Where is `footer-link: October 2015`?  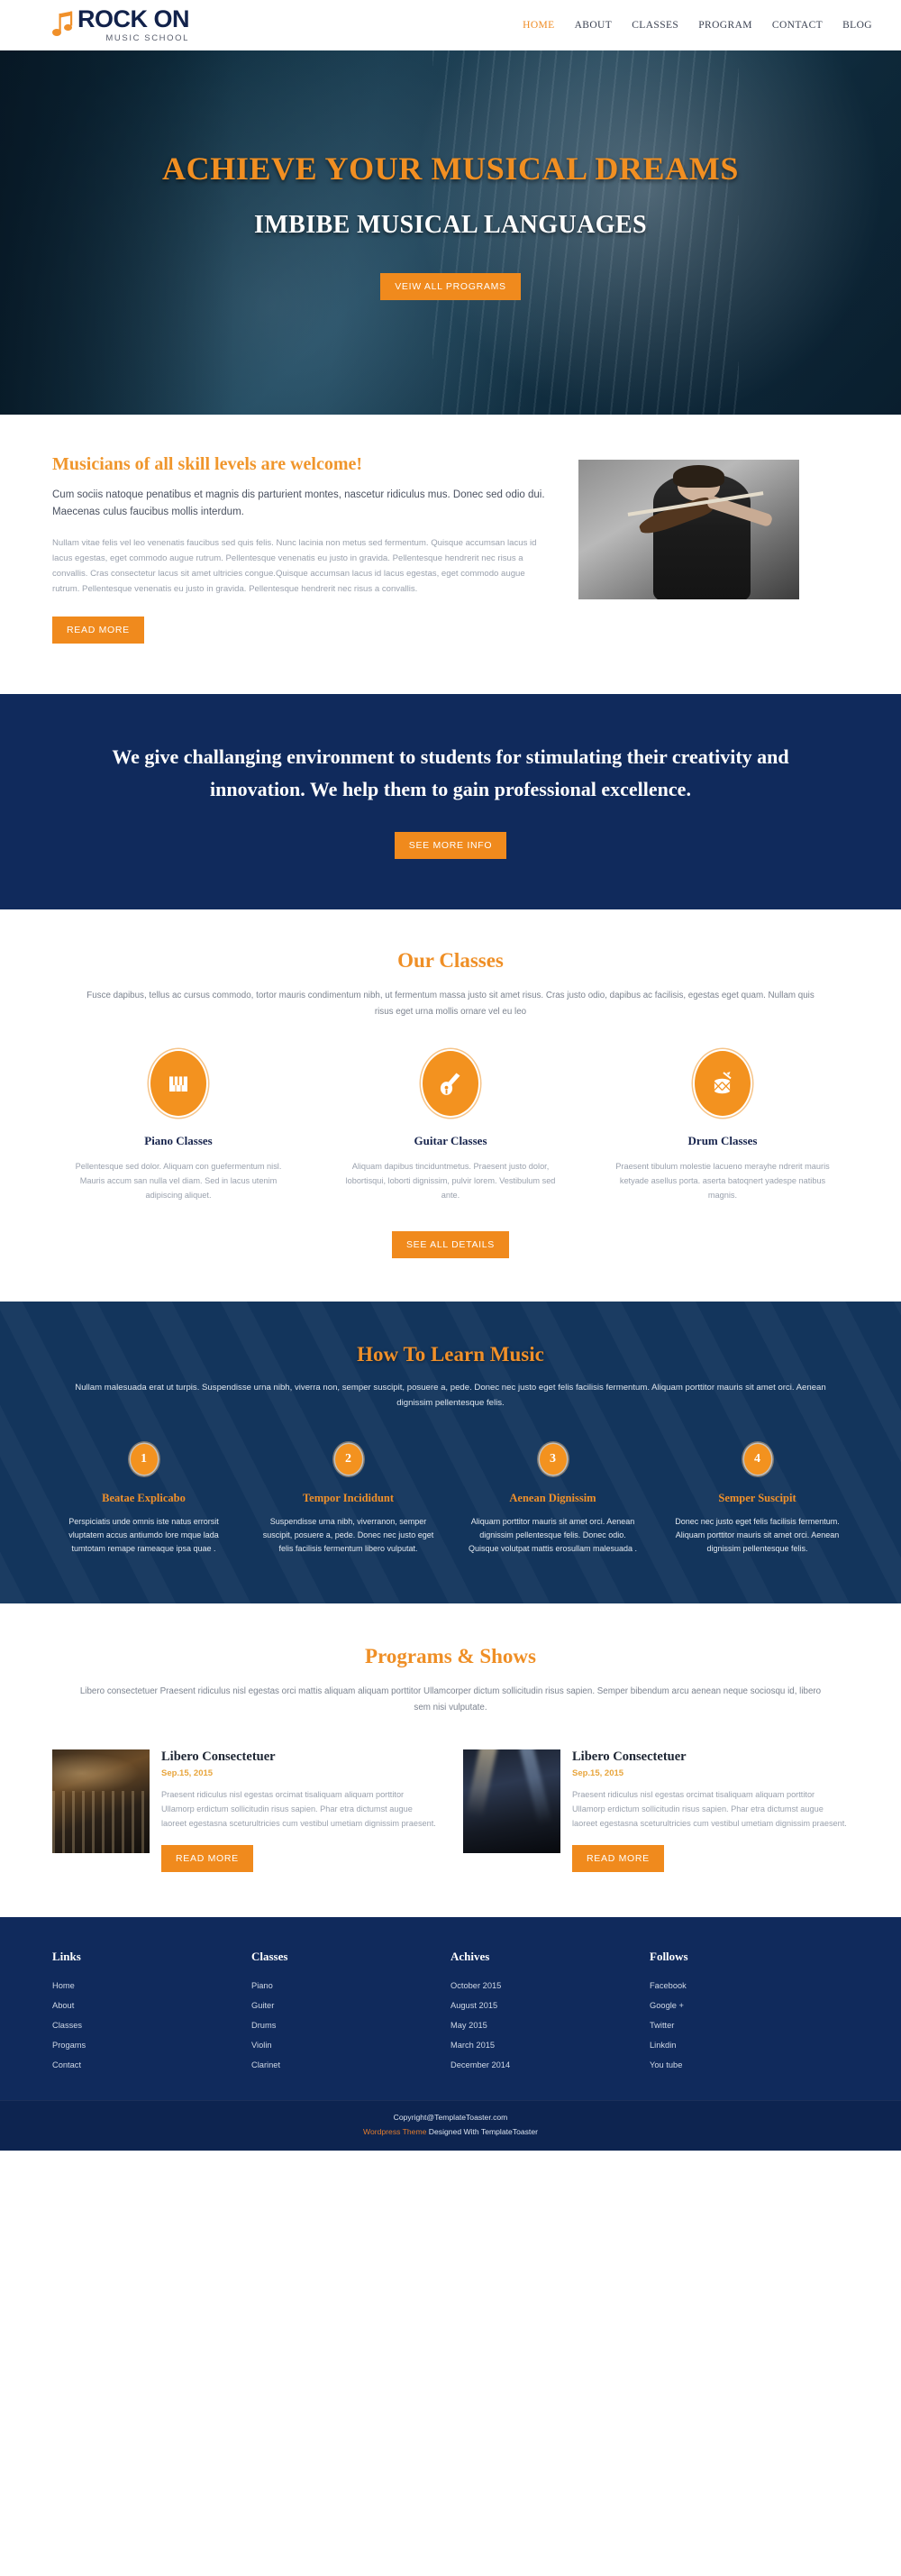
footer-link: October 2015 is located at coordinates (550, 1985).